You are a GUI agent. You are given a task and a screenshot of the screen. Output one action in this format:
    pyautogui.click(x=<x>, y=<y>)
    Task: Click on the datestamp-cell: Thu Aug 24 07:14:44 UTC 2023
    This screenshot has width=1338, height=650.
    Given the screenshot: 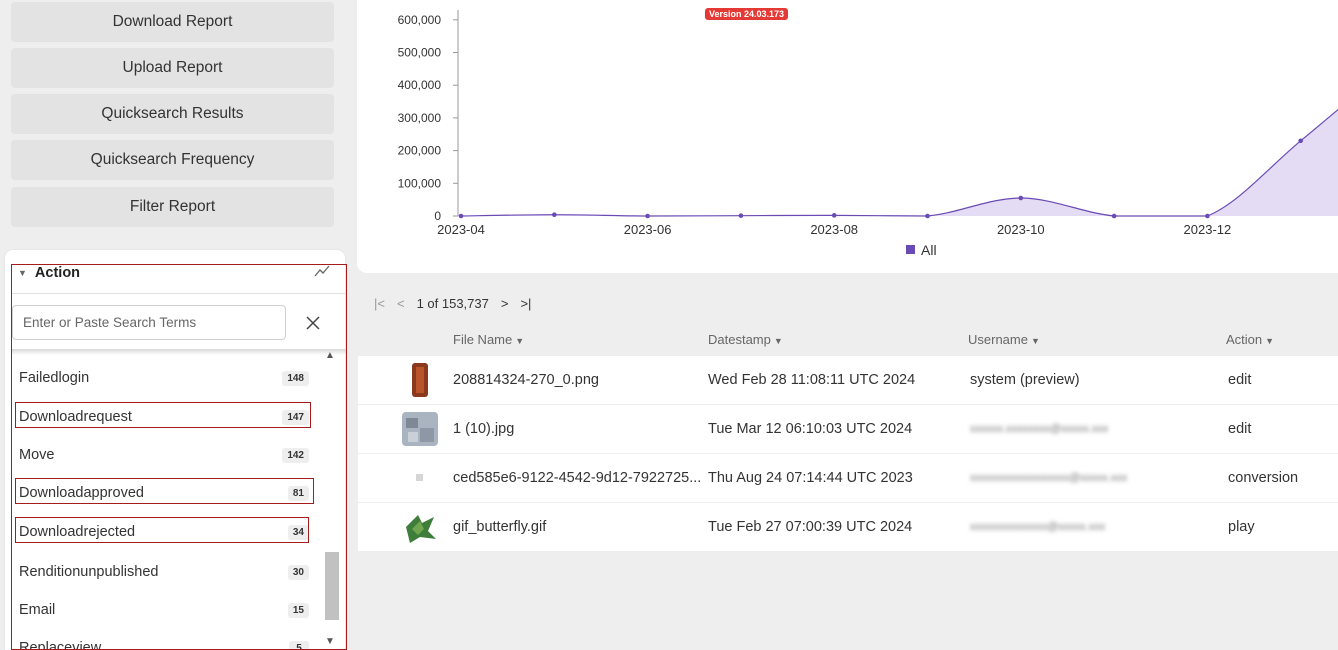 What is the action you would take?
    pyautogui.click(x=810, y=478)
    